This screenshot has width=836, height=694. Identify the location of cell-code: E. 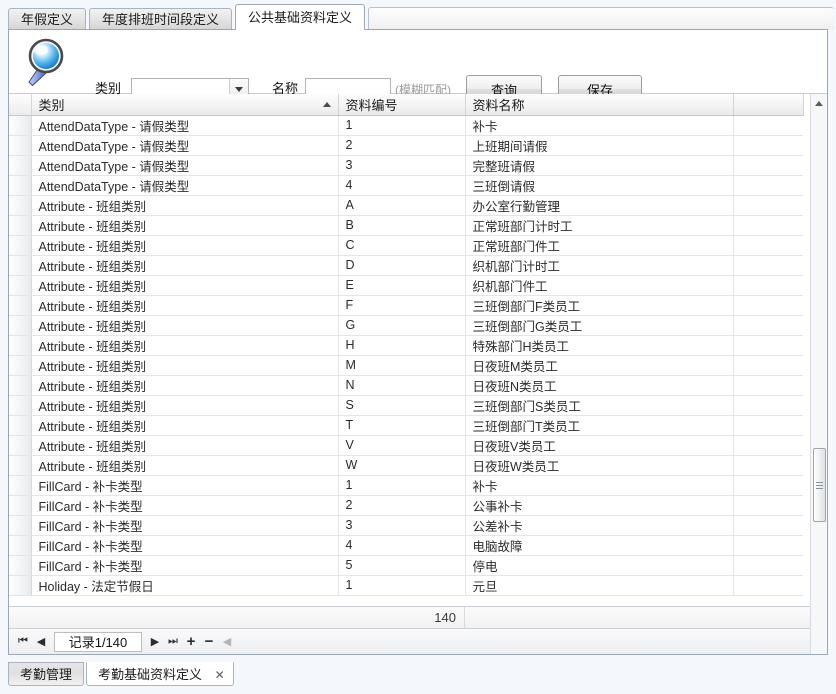
(402, 285).